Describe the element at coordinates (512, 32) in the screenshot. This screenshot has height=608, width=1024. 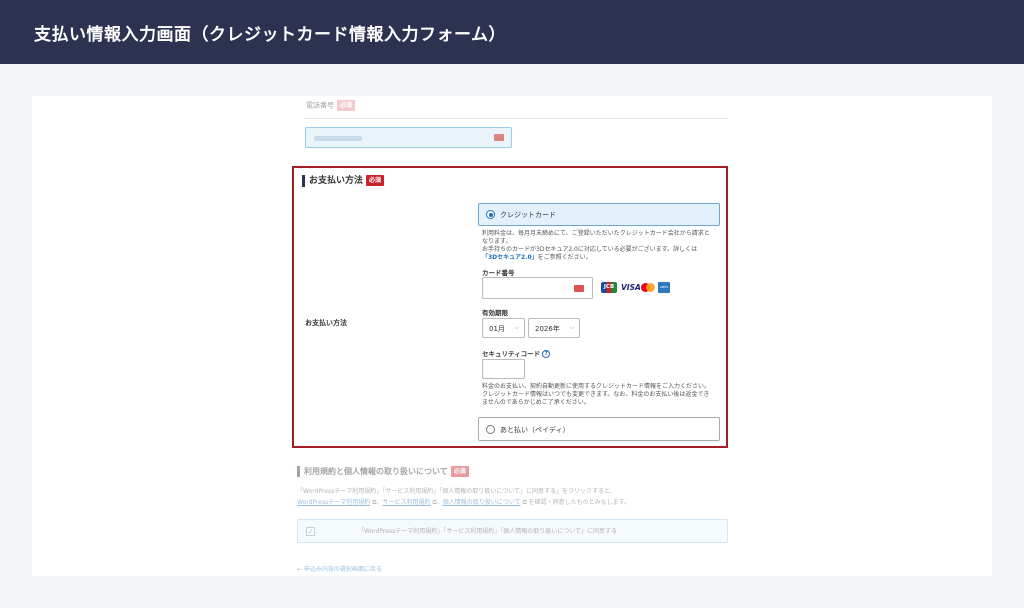
I see `page-header: 支払い情報入力画面（クレジットカード情報入力フォーム）` at that location.